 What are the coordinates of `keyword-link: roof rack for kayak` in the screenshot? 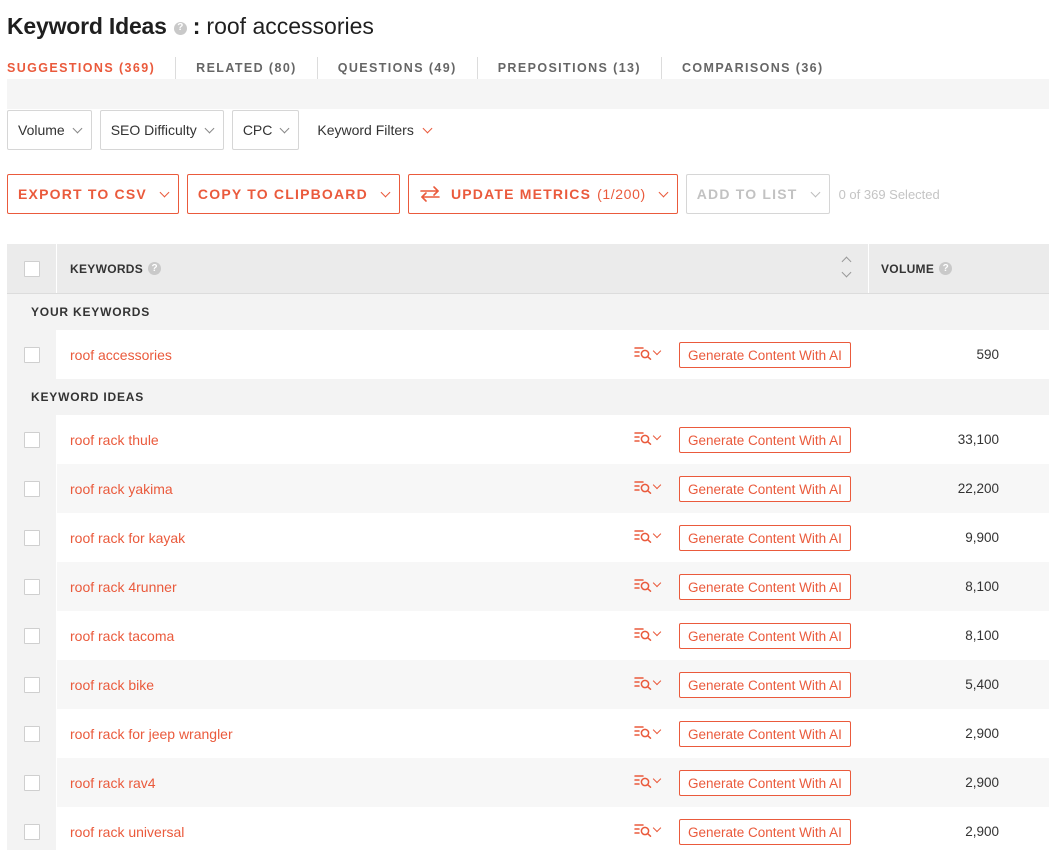 It's located at (127, 538).